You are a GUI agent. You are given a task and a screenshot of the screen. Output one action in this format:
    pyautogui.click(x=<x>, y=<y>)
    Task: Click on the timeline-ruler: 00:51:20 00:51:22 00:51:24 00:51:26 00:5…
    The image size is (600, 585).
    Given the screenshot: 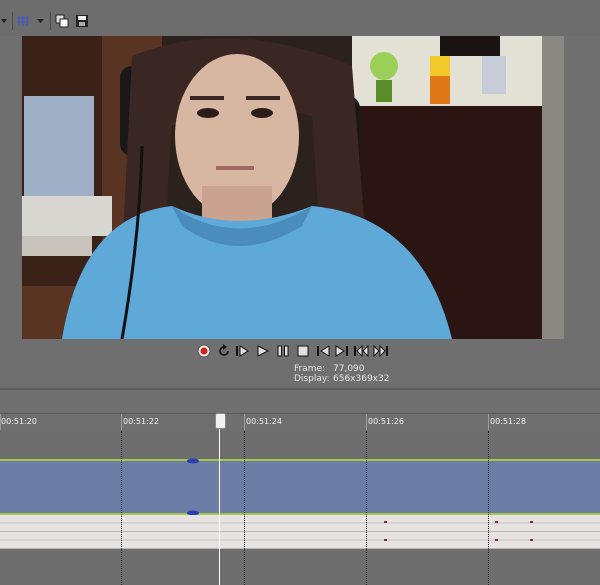 What is the action you would take?
    pyautogui.click(x=300, y=423)
    